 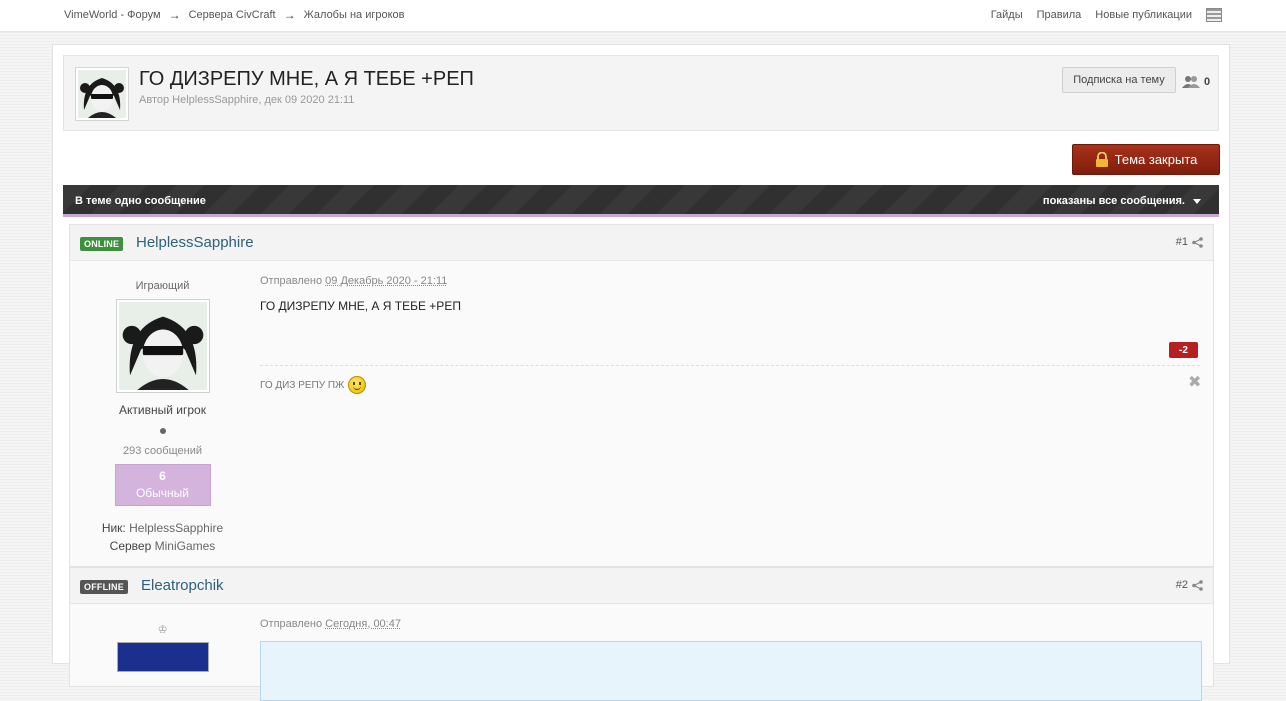 I want to click on followers-number: 0, so click(x=1207, y=81).